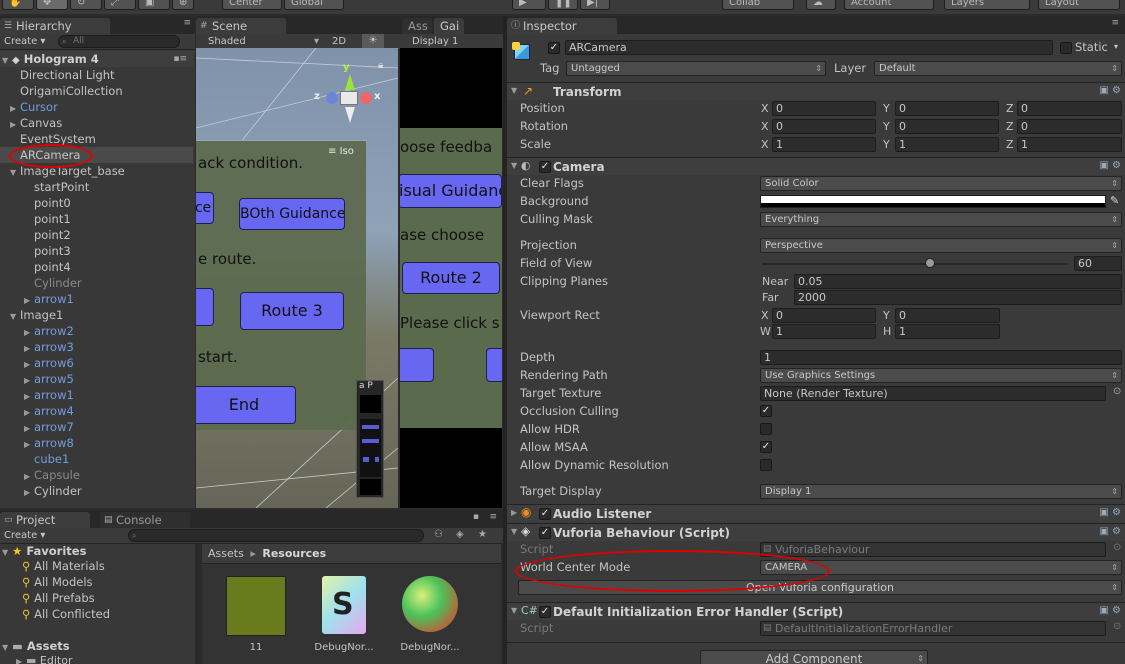 Image resolution: width=1125 pixels, height=664 pixels. What do you see at coordinates (1116, 47) in the screenshot?
I see `static-dropdown-arrow-icon: ▾` at bounding box center [1116, 47].